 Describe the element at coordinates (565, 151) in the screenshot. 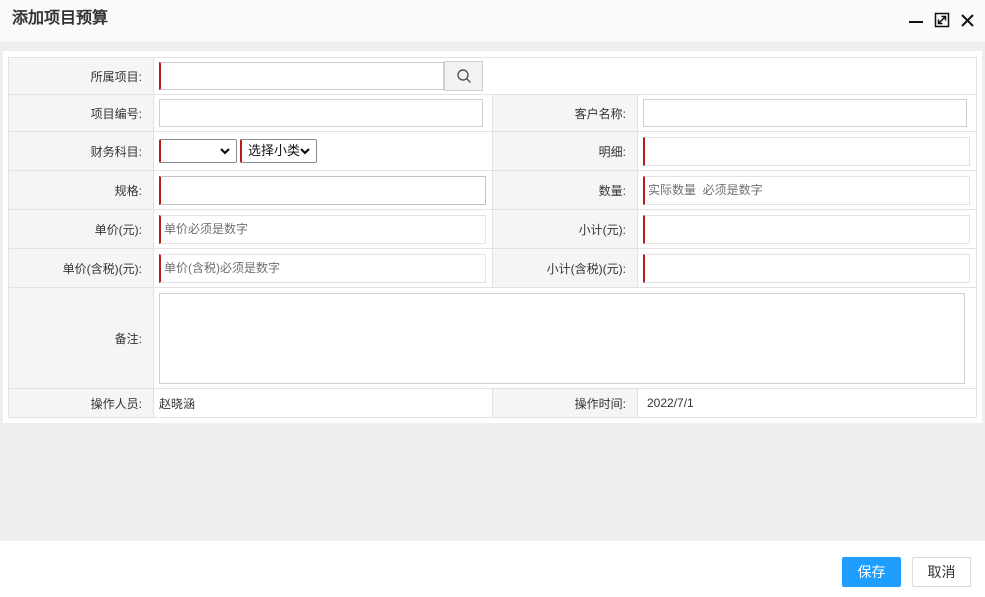

I see `label-detail: 明细:` at that location.